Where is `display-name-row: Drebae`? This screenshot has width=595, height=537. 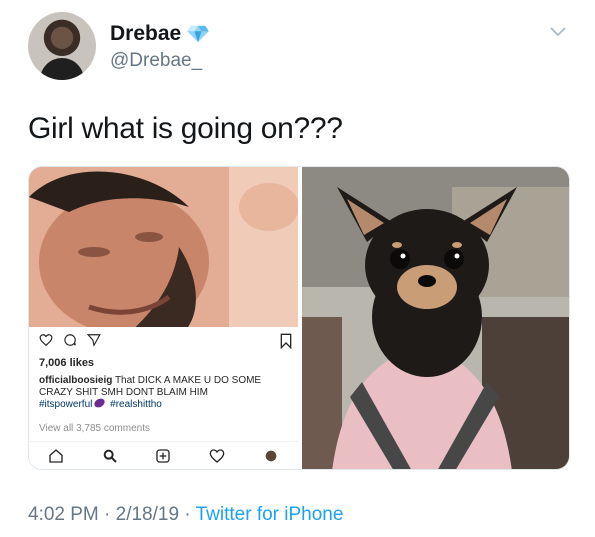 display-name-row: Drebae is located at coordinates (160, 34).